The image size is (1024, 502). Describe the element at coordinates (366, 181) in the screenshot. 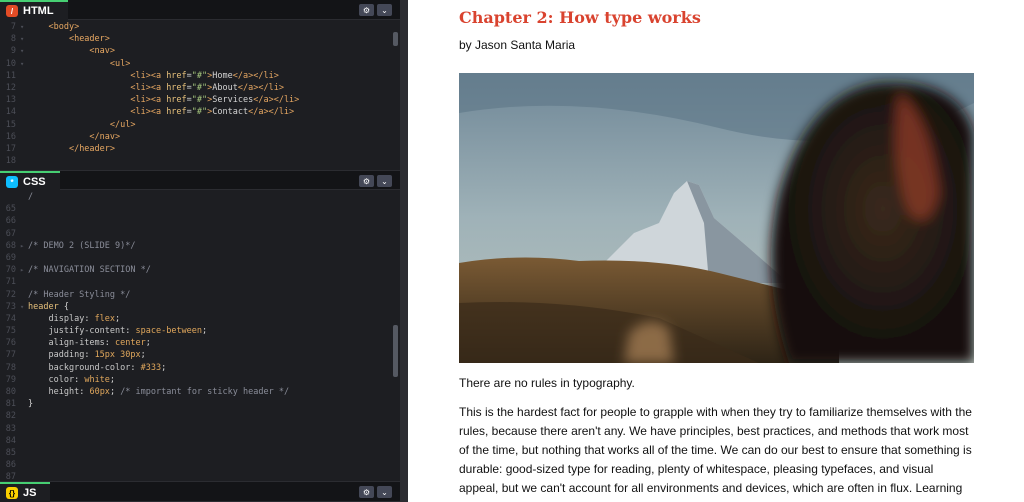

I see `css-settings-button: ⚙` at that location.